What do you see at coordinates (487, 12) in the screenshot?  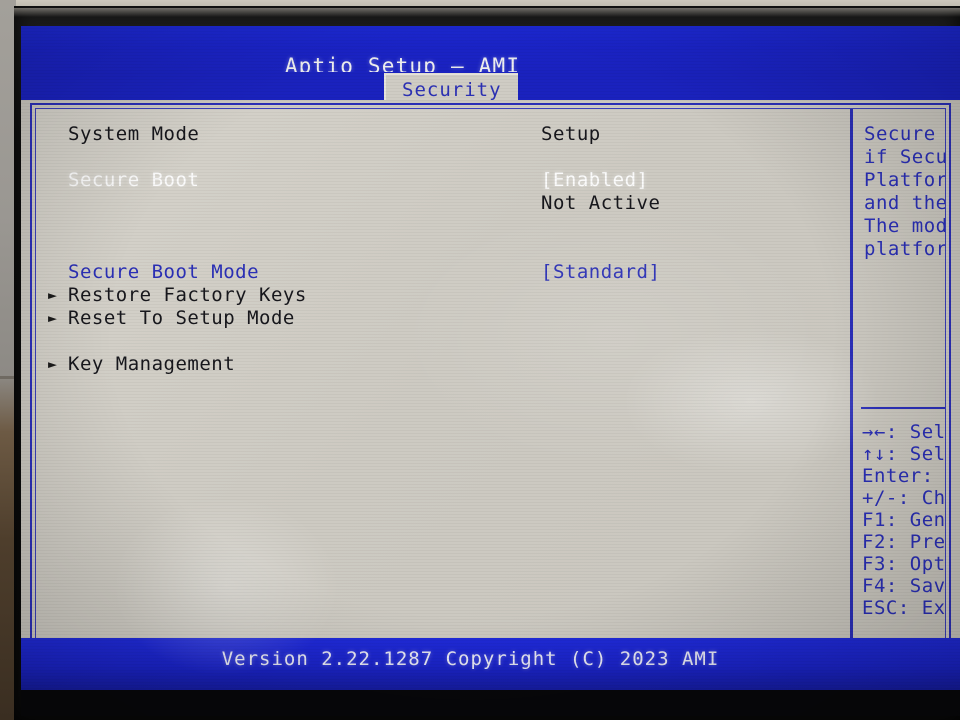 I see `bezel-sheen` at bounding box center [487, 12].